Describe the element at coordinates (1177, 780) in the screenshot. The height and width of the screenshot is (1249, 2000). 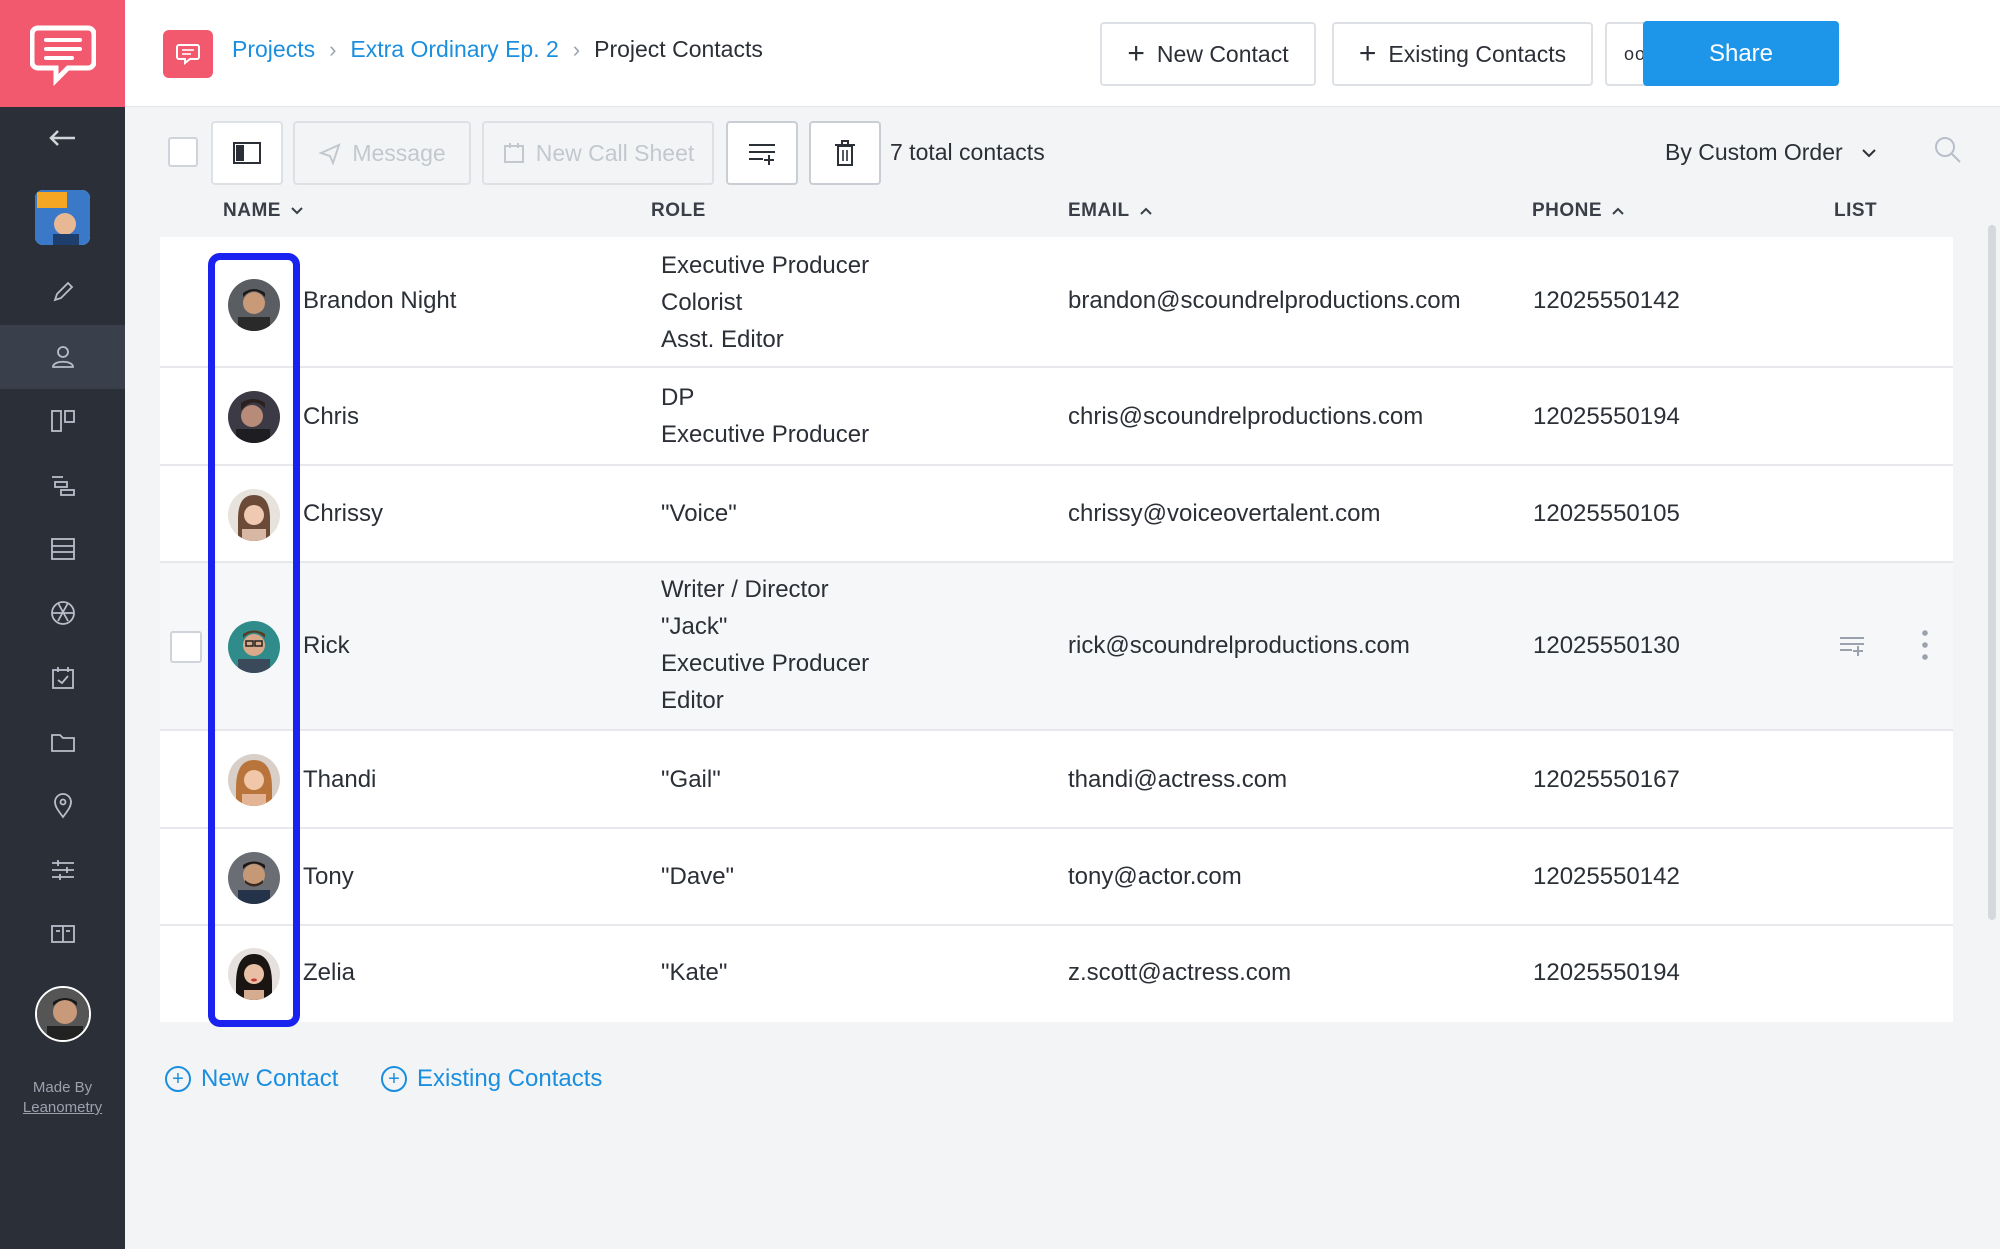
I see `contact-email: thandi@actress.com` at that location.